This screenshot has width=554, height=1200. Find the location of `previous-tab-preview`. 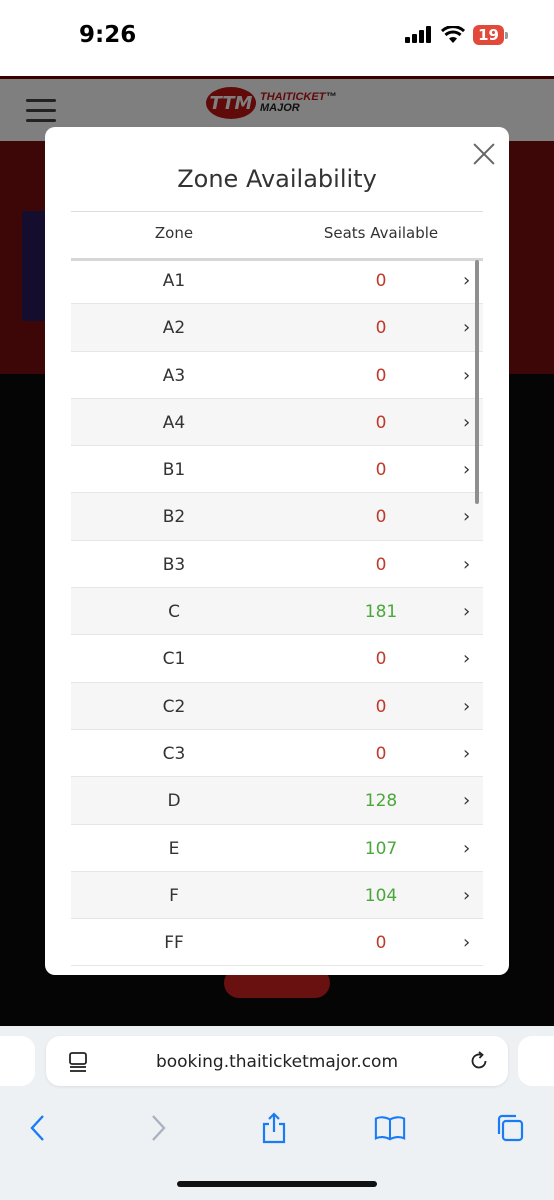

previous-tab-preview is located at coordinates (17, 1061).